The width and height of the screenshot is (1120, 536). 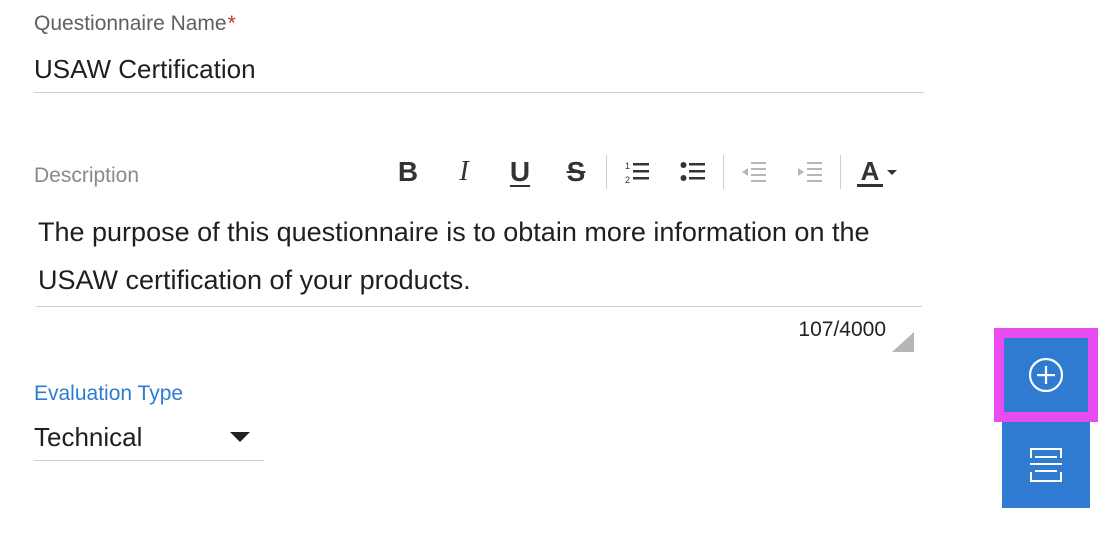 I want to click on questionnaire-name-label: Questionnaire Name*, so click(x=135, y=24).